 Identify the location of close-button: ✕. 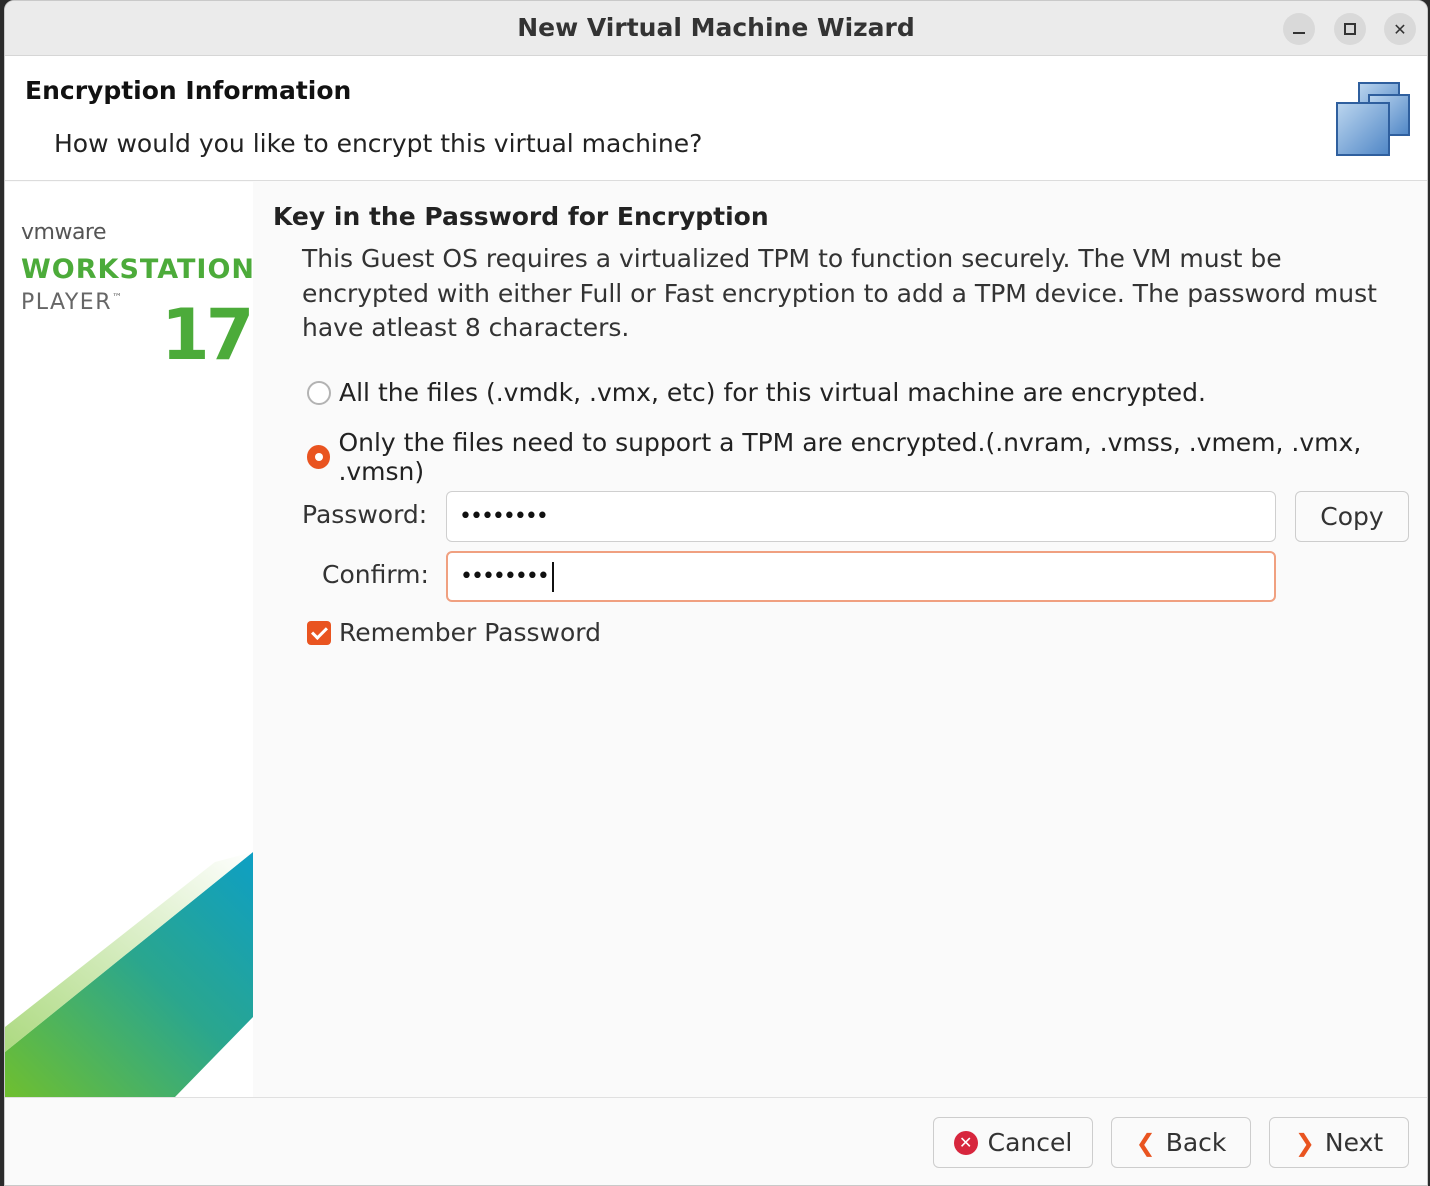
(1400, 29).